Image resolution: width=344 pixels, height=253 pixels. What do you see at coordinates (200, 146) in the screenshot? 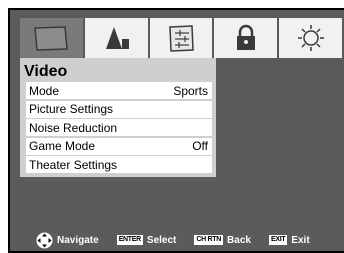
I see `menu-item-value: Off` at bounding box center [200, 146].